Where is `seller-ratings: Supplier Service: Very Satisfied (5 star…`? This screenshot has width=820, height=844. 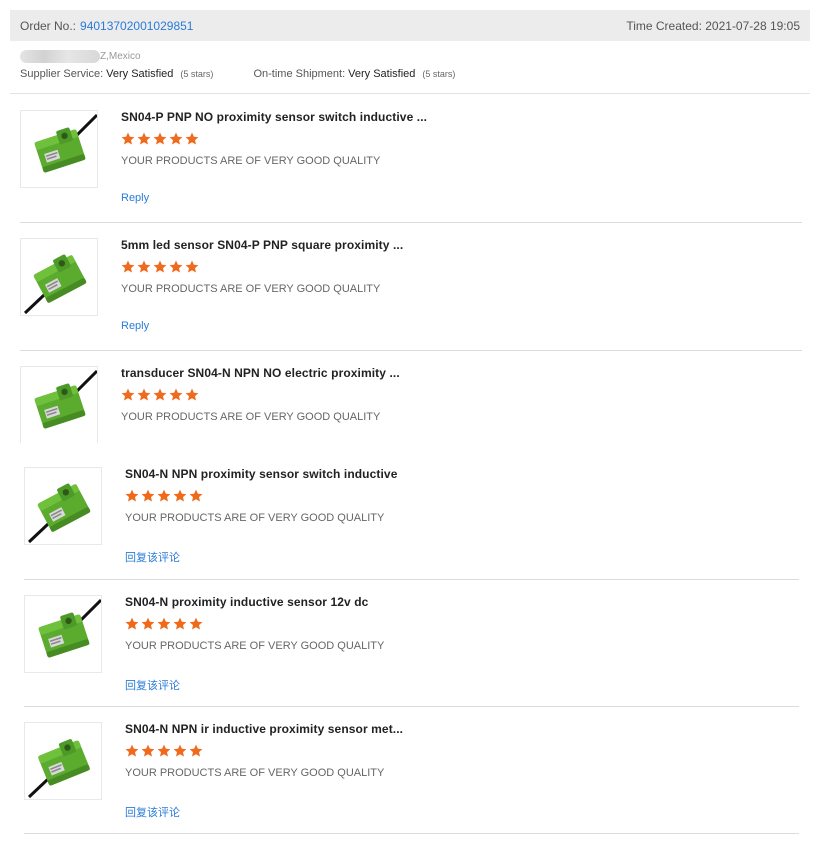 seller-ratings: Supplier Service: Very Satisfied (5 star… is located at coordinates (237, 74).